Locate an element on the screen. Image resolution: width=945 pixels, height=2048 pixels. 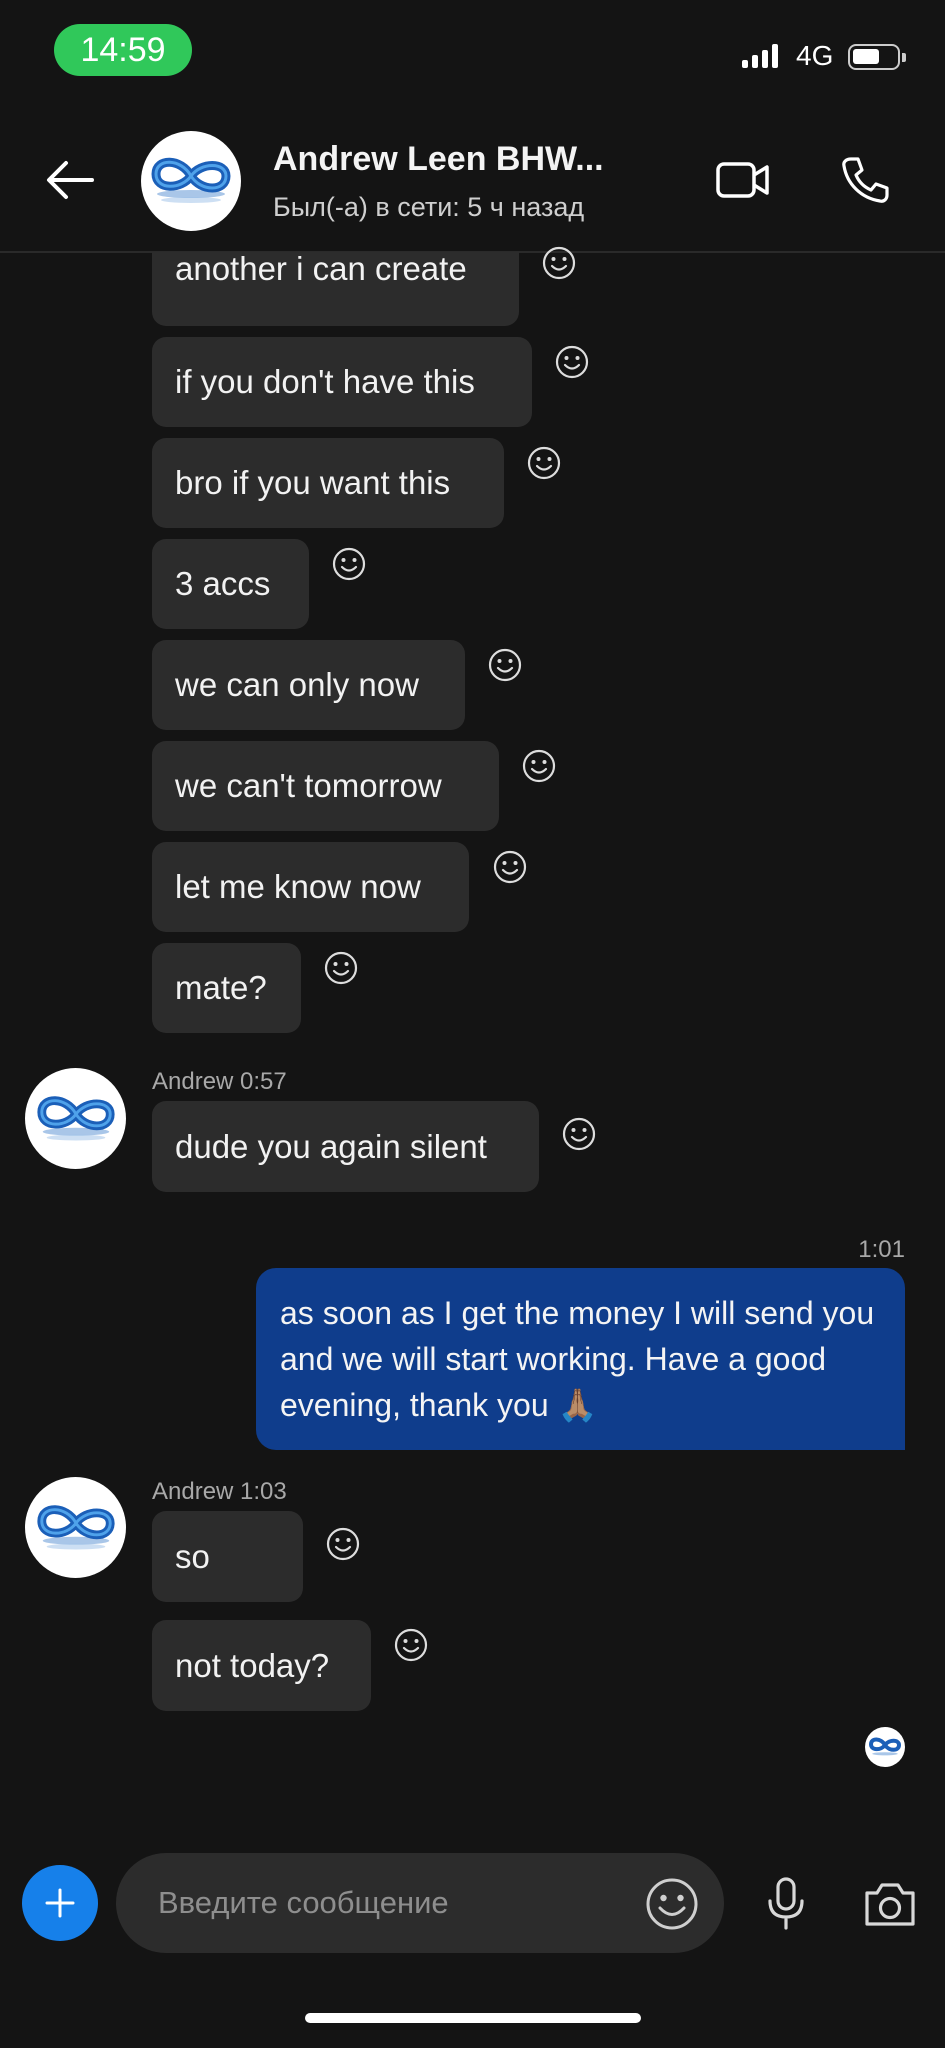
battery-icon is located at coordinates (877, 57).